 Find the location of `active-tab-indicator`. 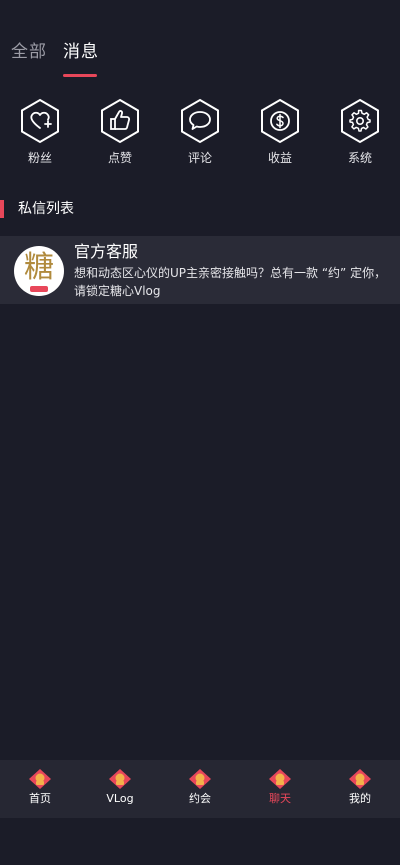

active-tab-indicator is located at coordinates (80, 75).